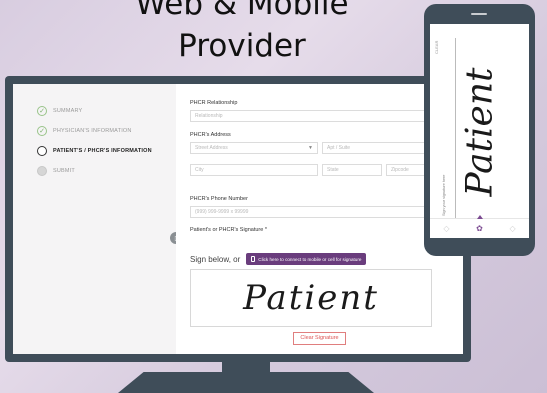  Describe the element at coordinates (310, 148) in the screenshot. I see `chevron-down-icon: ▼` at that location.